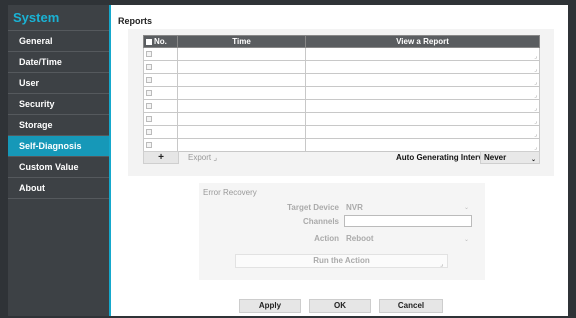 This screenshot has width=576, height=318. What do you see at coordinates (58, 167) in the screenshot?
I see `sidebar-item-custom-value: Custom Value` at bounding box center [58, 167].